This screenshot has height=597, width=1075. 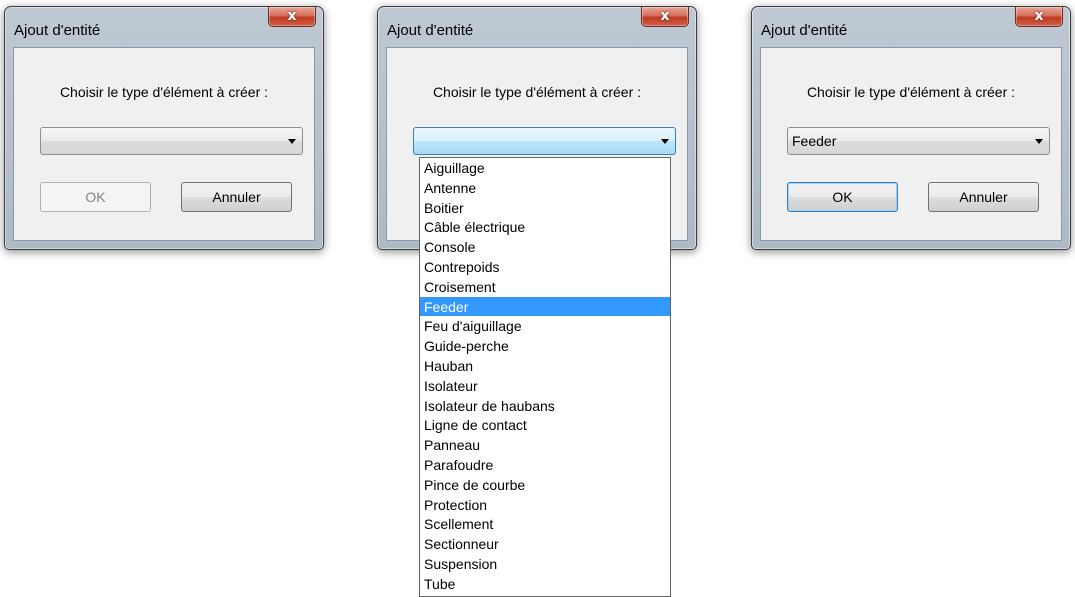 What do you see at coordinates (545, 227) in the screenshot?
I see `dropdown-option: Câble électrique` at bounding box center [545, 227].